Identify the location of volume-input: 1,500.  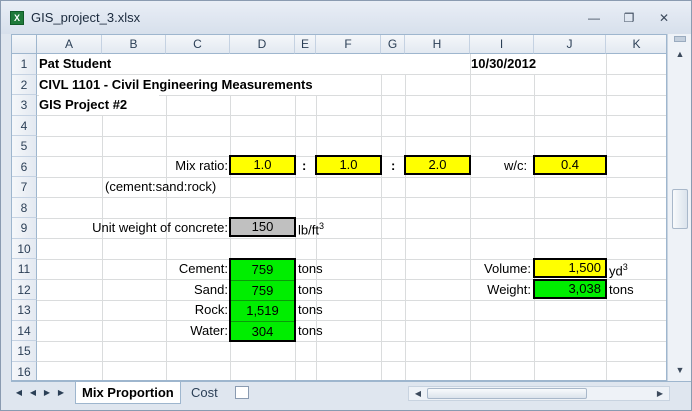
(570, 268).